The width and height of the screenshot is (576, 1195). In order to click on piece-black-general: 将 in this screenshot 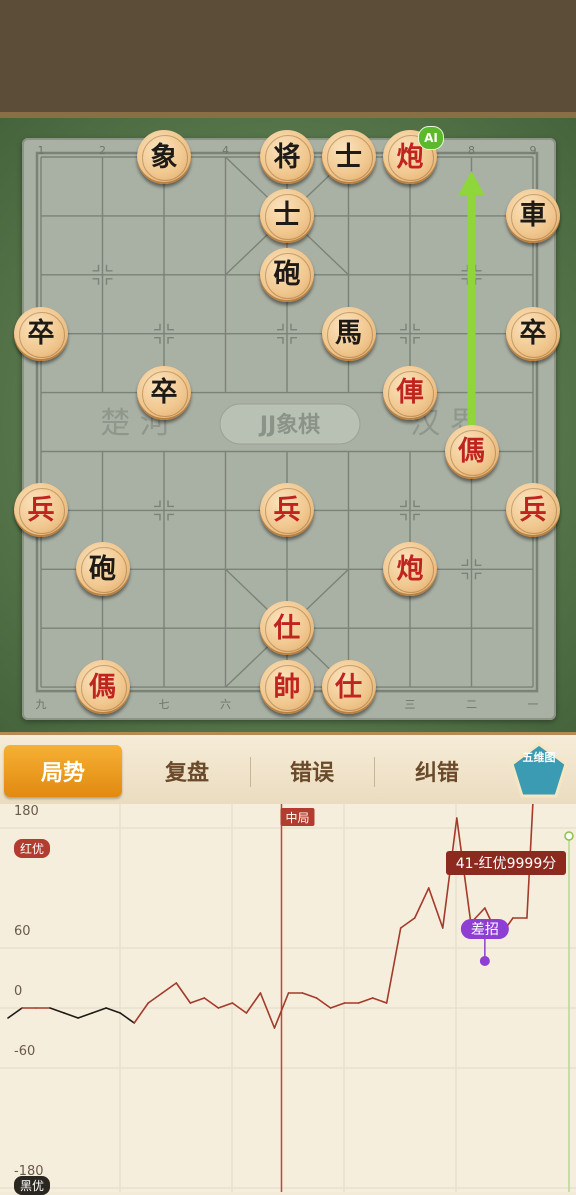, I will do `click(287, 157)`.